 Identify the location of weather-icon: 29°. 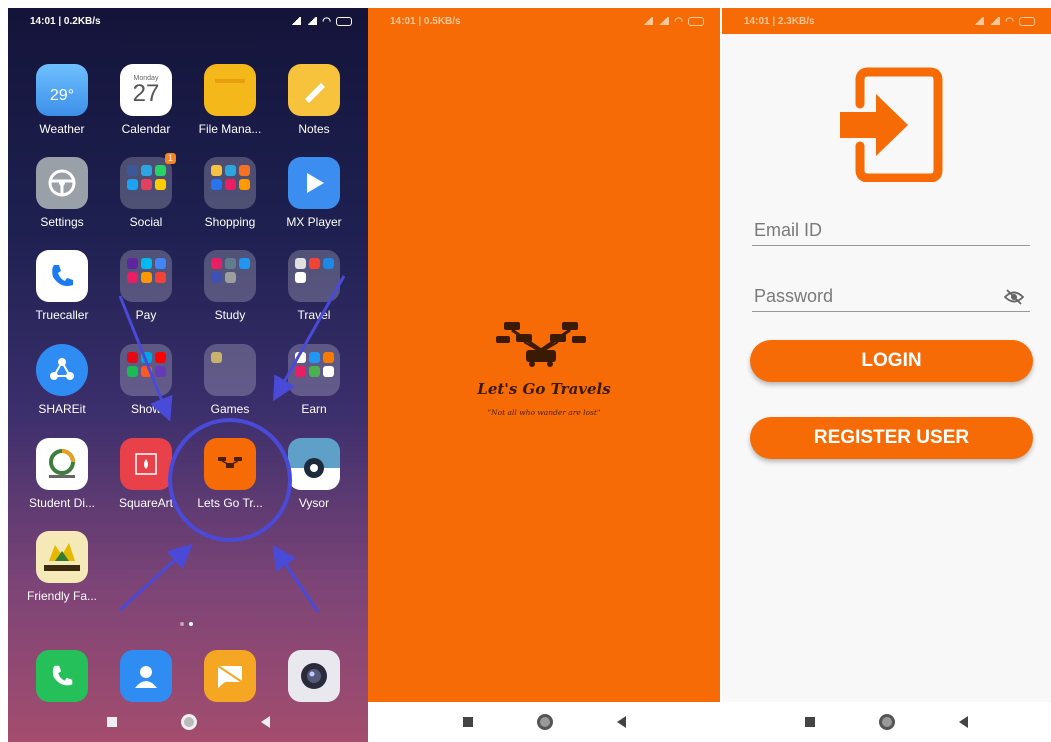
(62, 90).